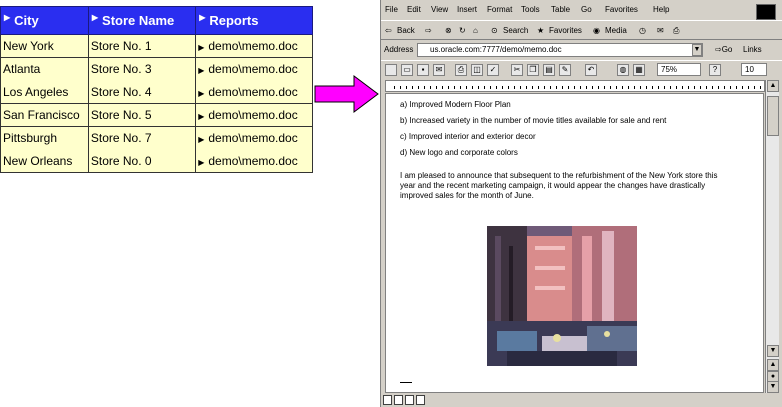 The image size is (782, 407). I want to click on column-header-reports: ▶ Reports, so click(254, 20).